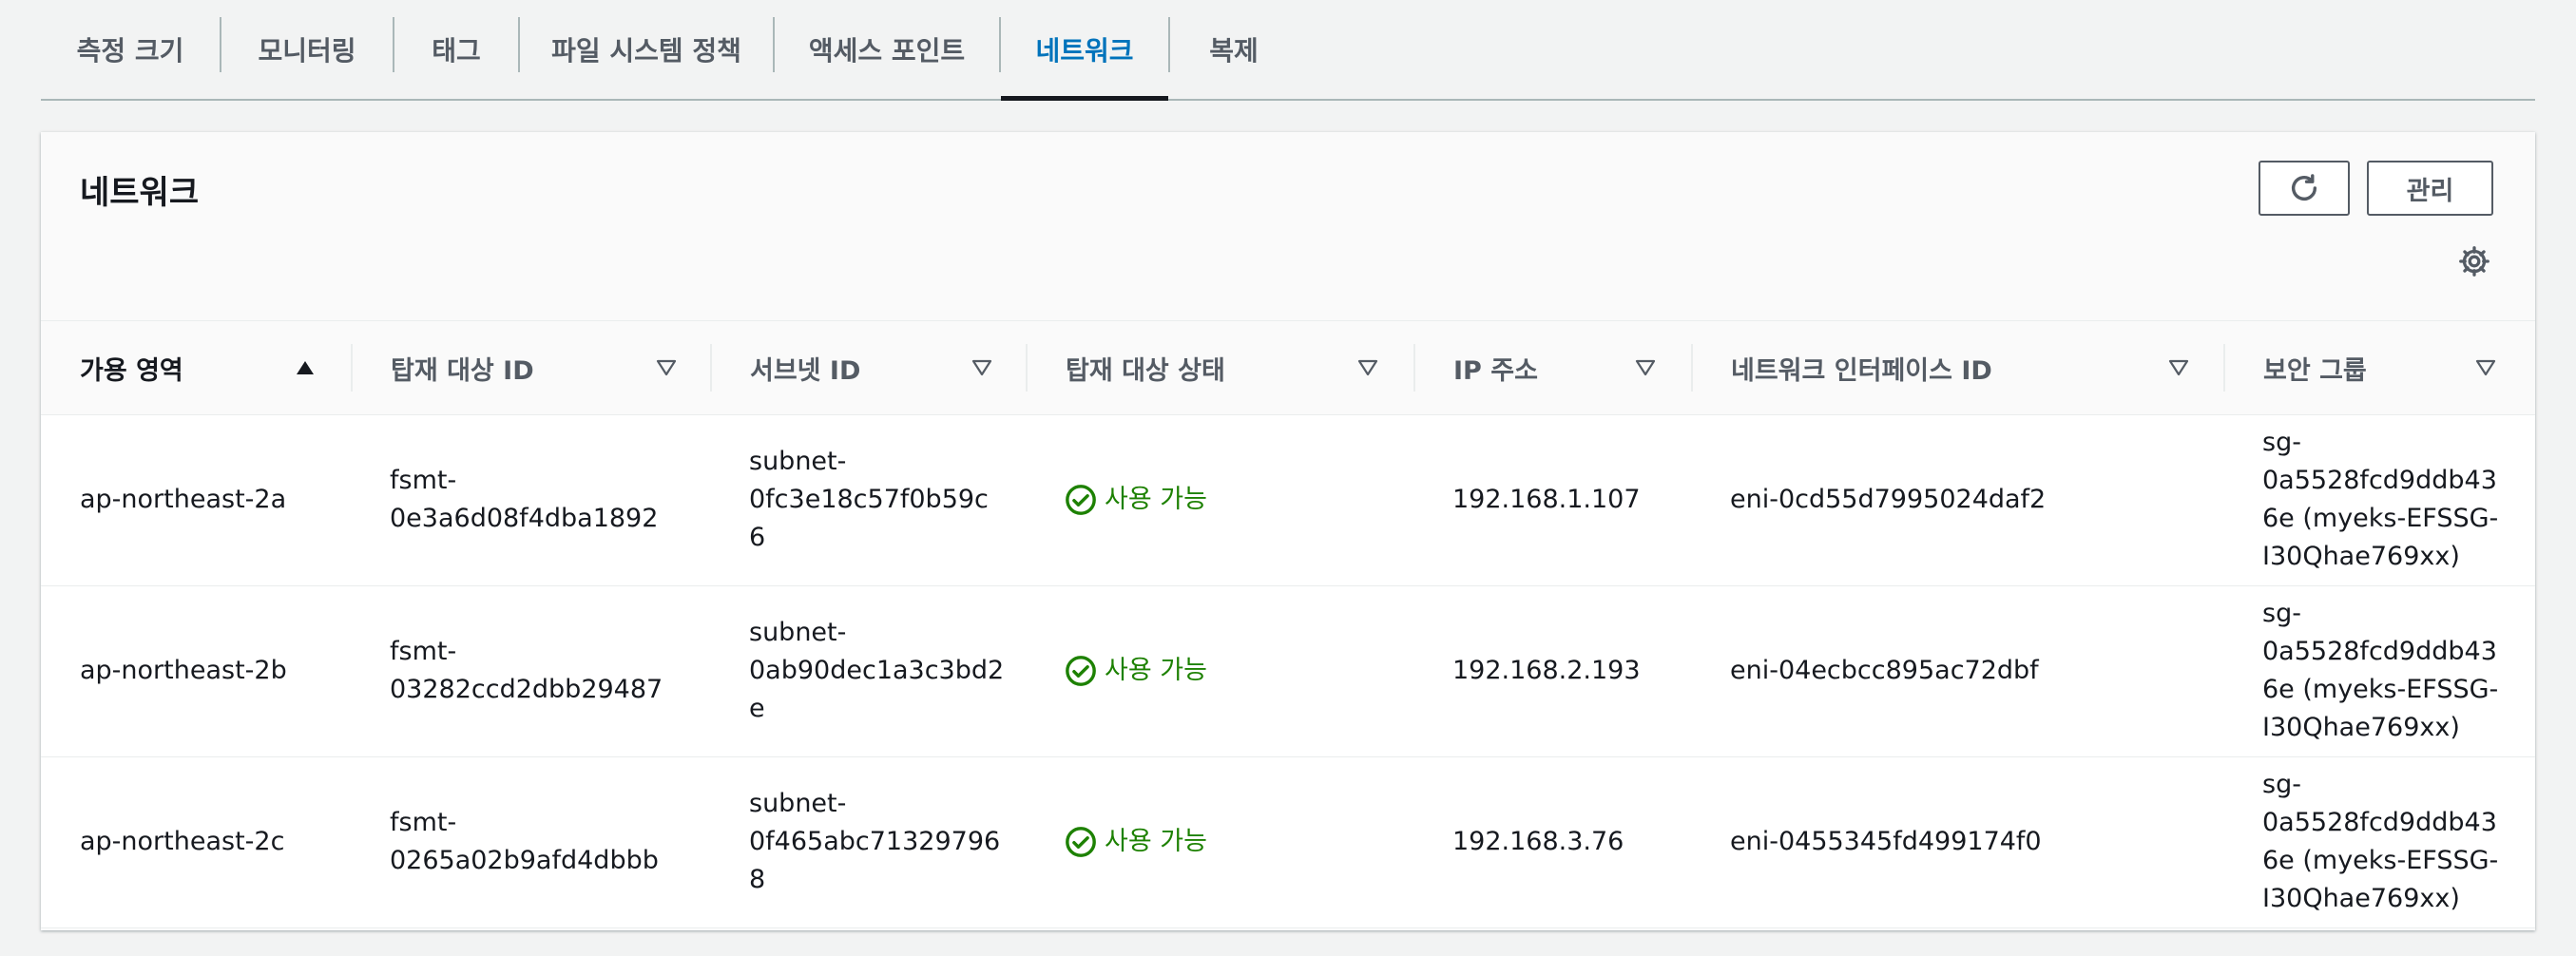 This screenshot has width=2576, height=956. What do you see at coordinates (182, 842) in the screenshot?
I see `cell-availability-zone: ap-northeast-2c` at bounding box center [182, 842].